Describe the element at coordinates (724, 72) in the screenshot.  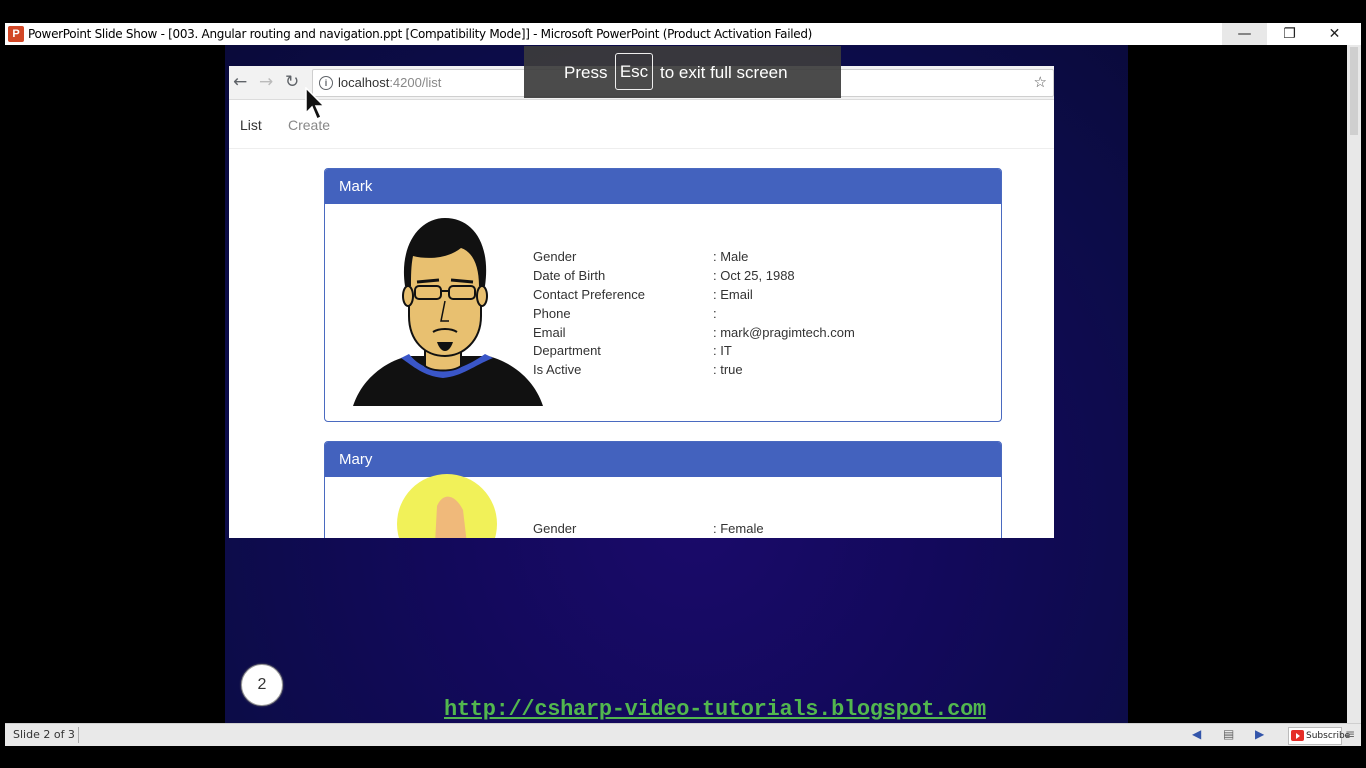
I see `notice-text-exit: to exit full screen` at that location.